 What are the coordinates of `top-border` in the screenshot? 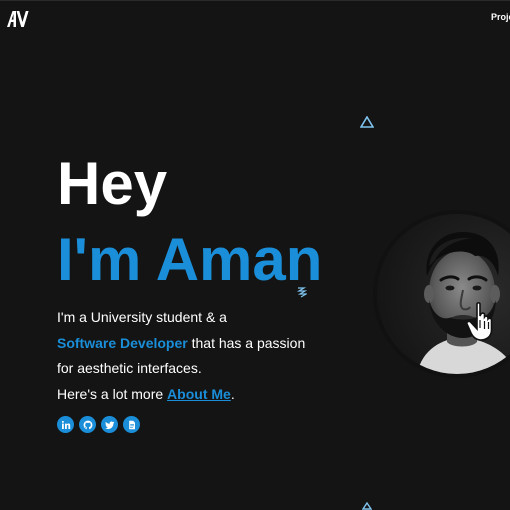 It's located at (255, 0).